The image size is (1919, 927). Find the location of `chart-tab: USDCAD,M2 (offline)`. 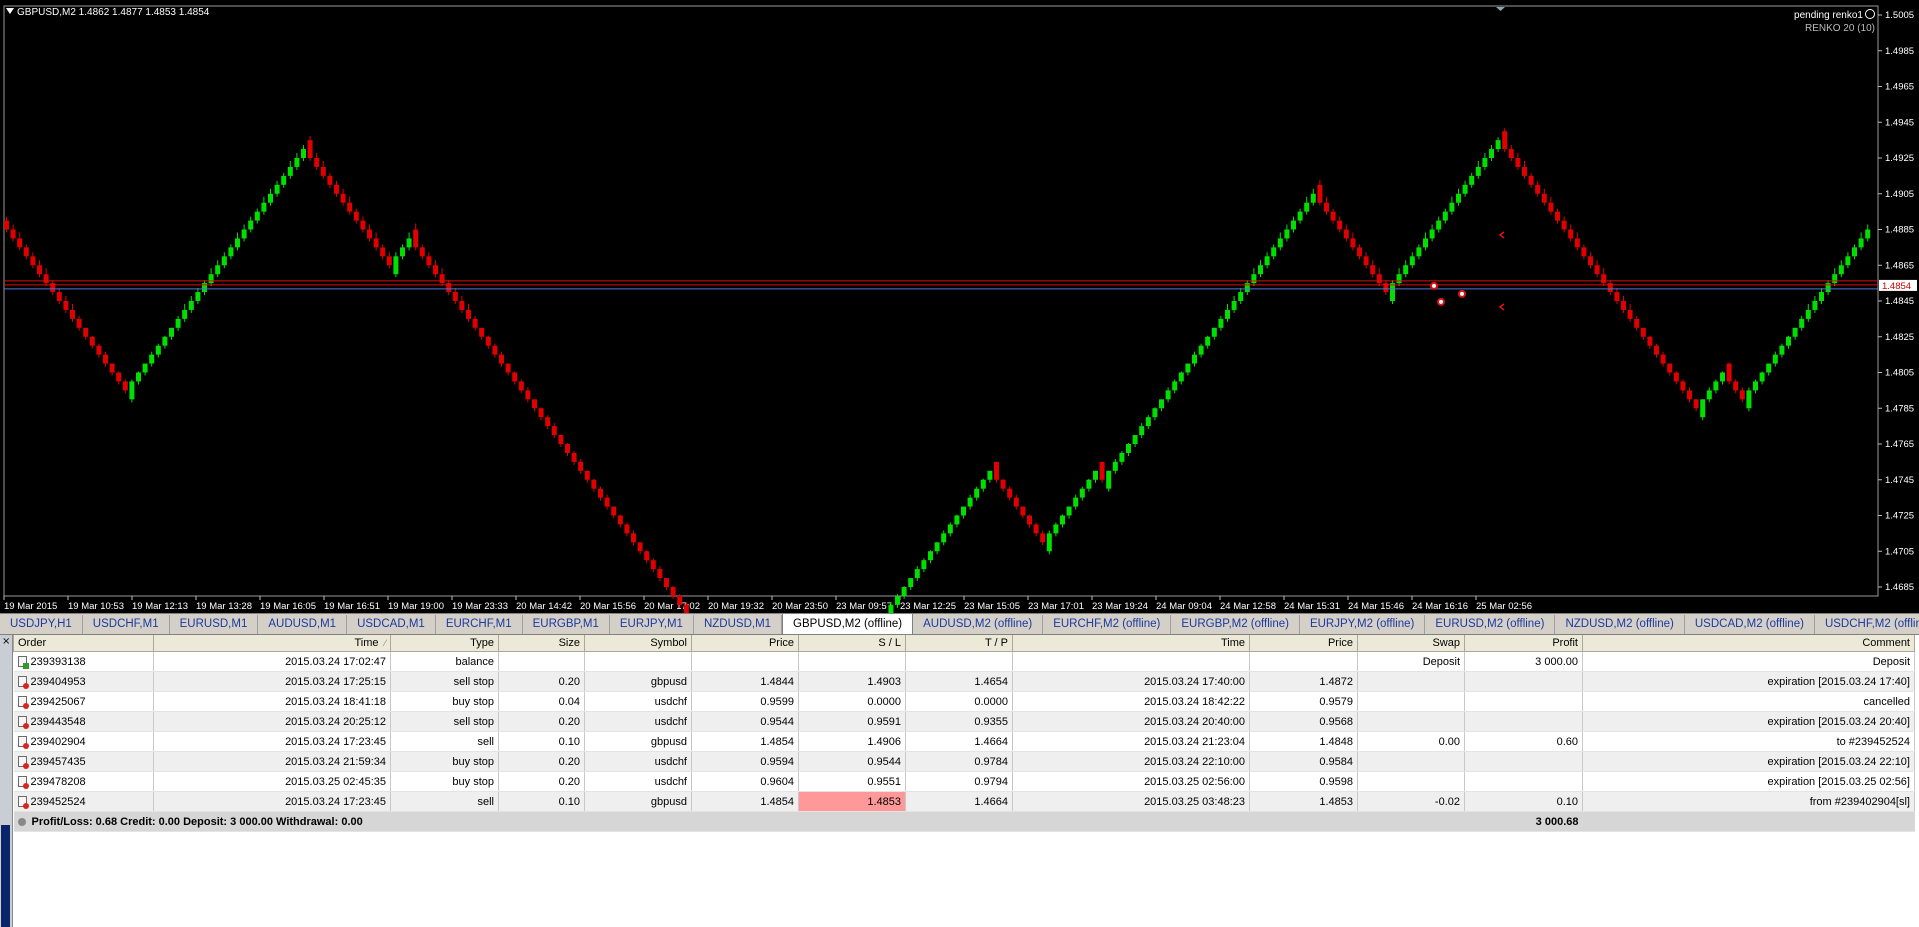

chart-tab: USDCAD,M2 (offline) is located at coordinates (1750, 624).